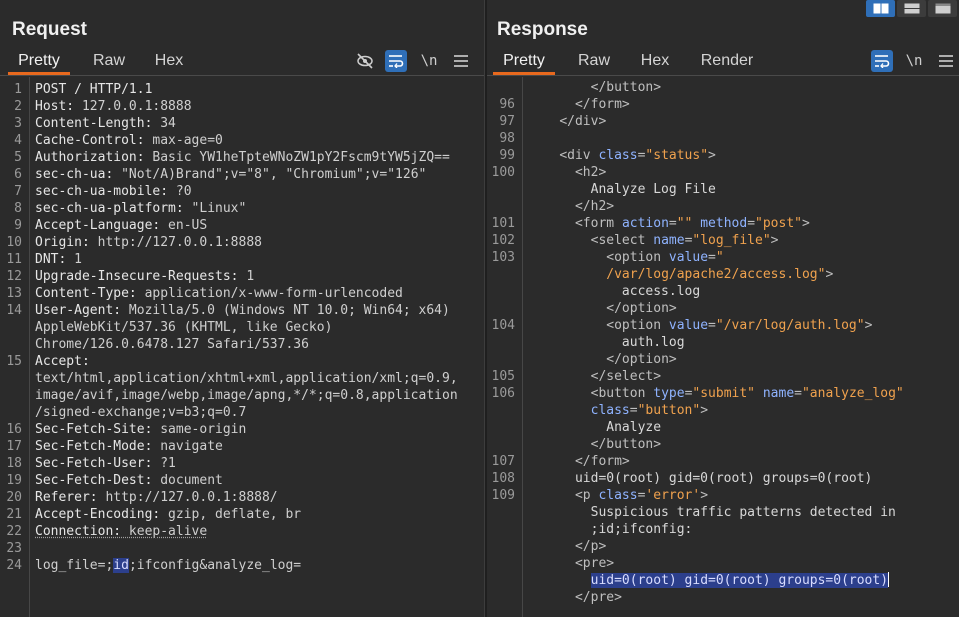  I want to click on response-tab-pretty: Pretty, so click(524, 61).